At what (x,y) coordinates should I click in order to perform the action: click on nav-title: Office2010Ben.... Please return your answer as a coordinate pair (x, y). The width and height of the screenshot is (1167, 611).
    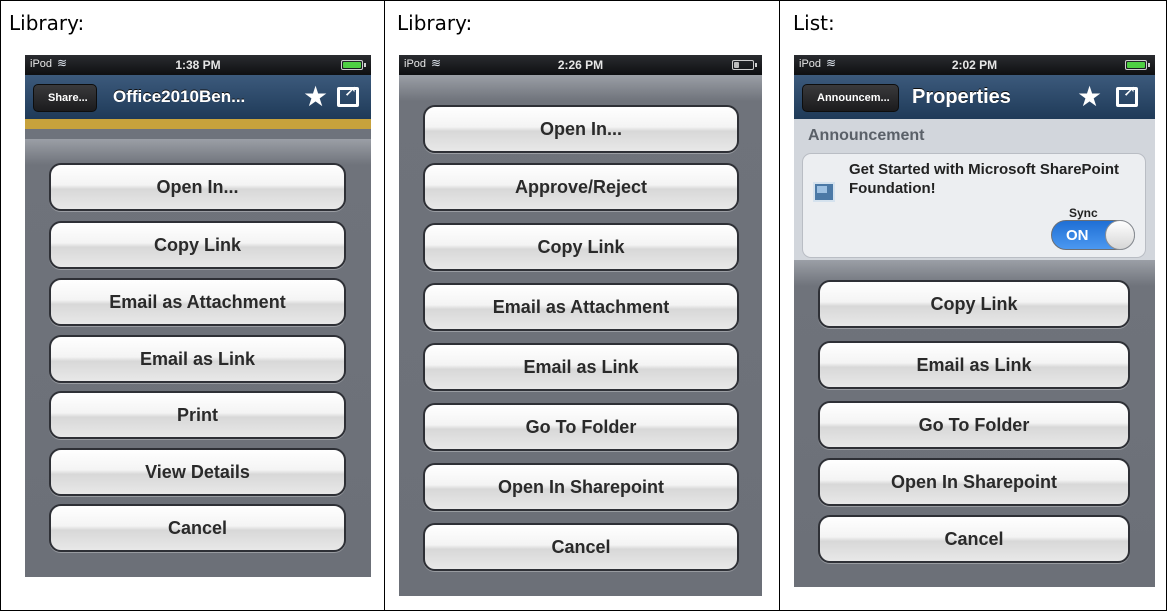
    Looking at the image, I should click on (179, 96).